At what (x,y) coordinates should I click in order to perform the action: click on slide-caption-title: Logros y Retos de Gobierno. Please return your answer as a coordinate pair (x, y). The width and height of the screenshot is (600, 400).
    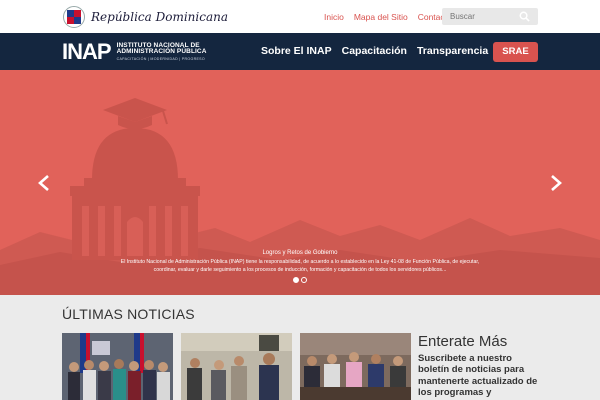
    Looking at the image, I should click on (300, 253).